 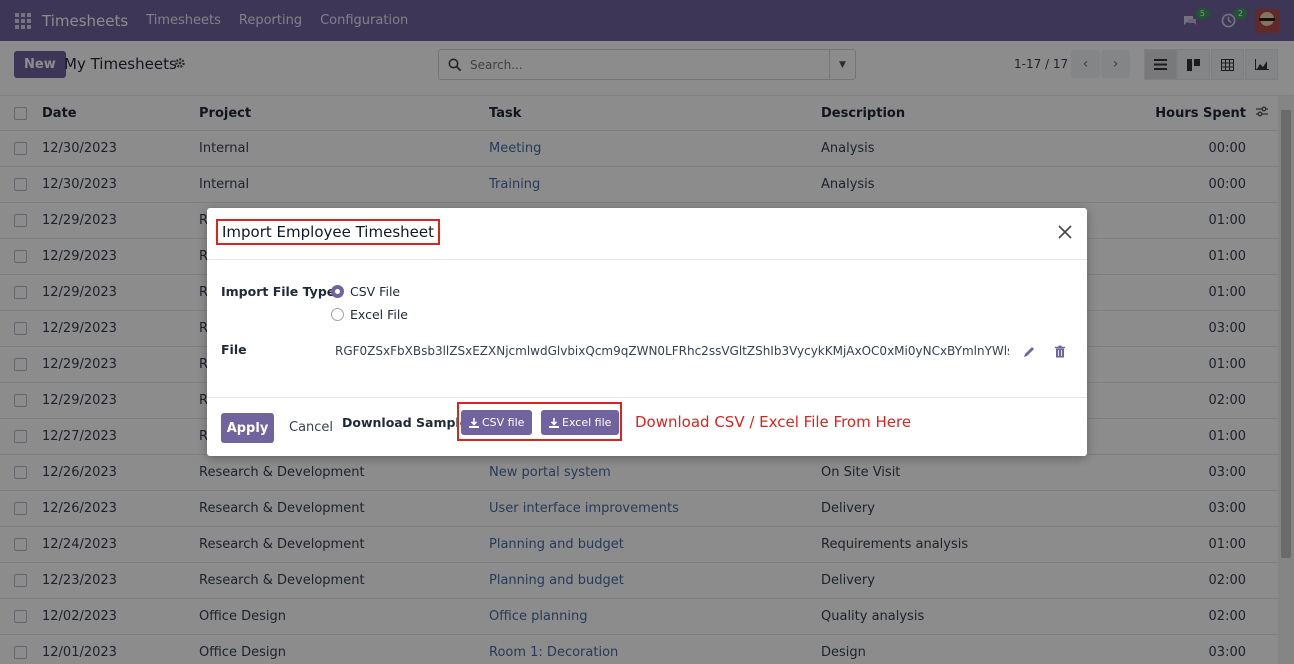 What do you see at coordinates (379, 314) in the screenshot?
I see `radio-excel-label: Excel File` at bounding box center [379, 314].